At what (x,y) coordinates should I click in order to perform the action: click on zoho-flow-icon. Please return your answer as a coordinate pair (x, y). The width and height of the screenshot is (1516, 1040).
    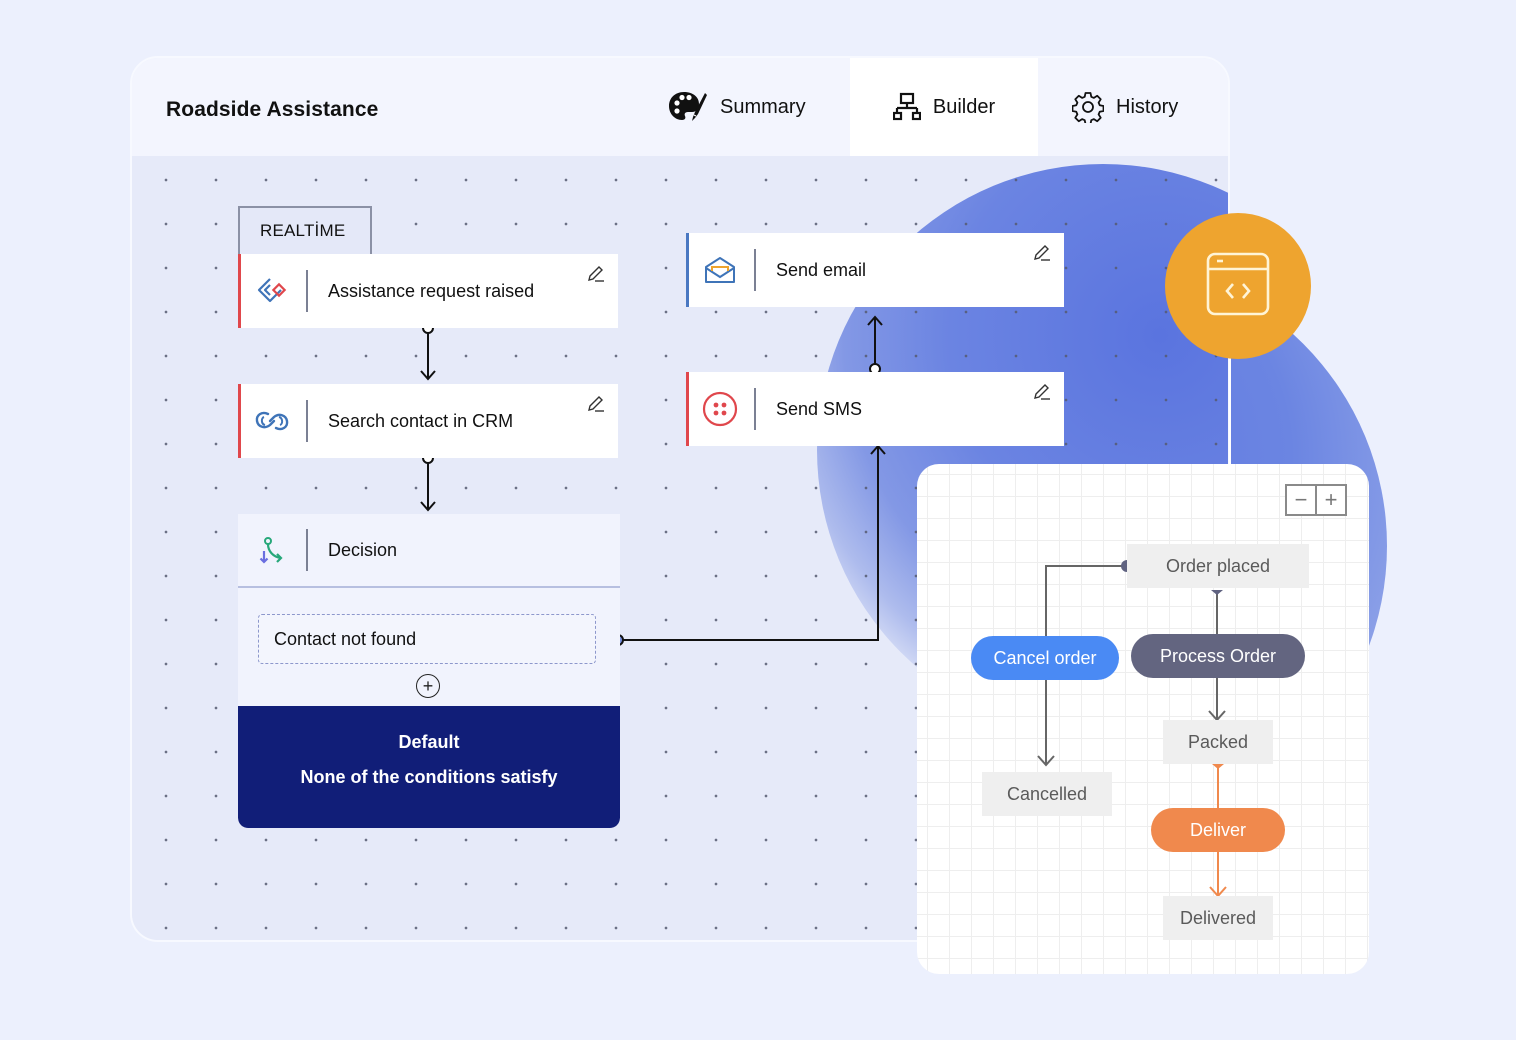
    Looking at the image, I should click on (272, 291).